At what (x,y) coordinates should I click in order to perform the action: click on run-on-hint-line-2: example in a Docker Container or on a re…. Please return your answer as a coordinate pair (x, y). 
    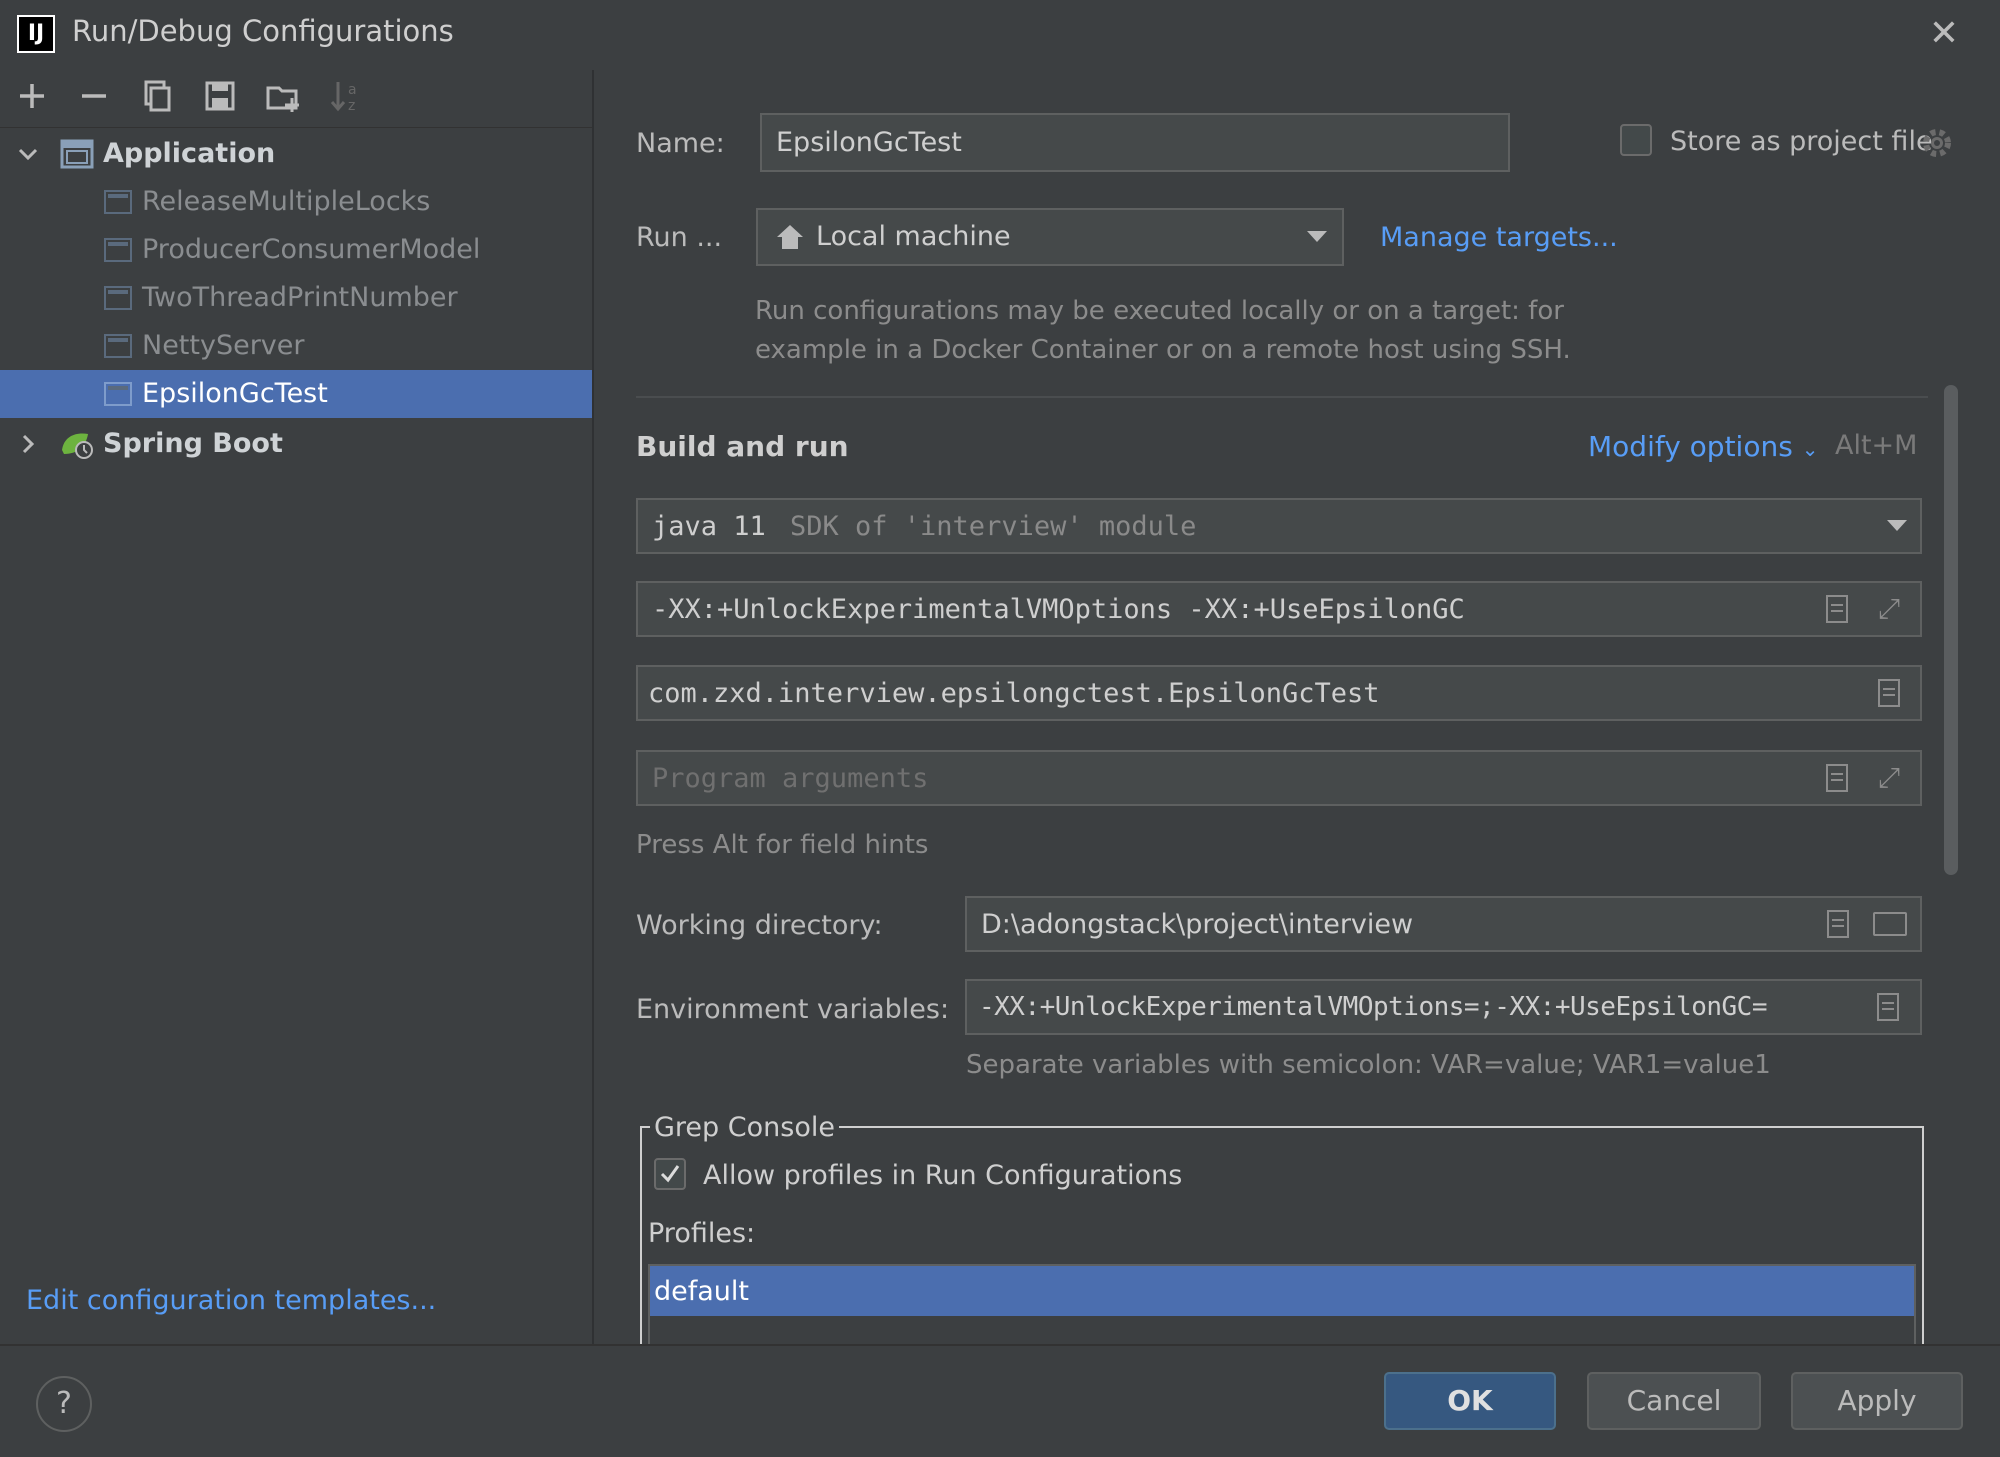
    Looking at the image, I should click on (1163, 350).